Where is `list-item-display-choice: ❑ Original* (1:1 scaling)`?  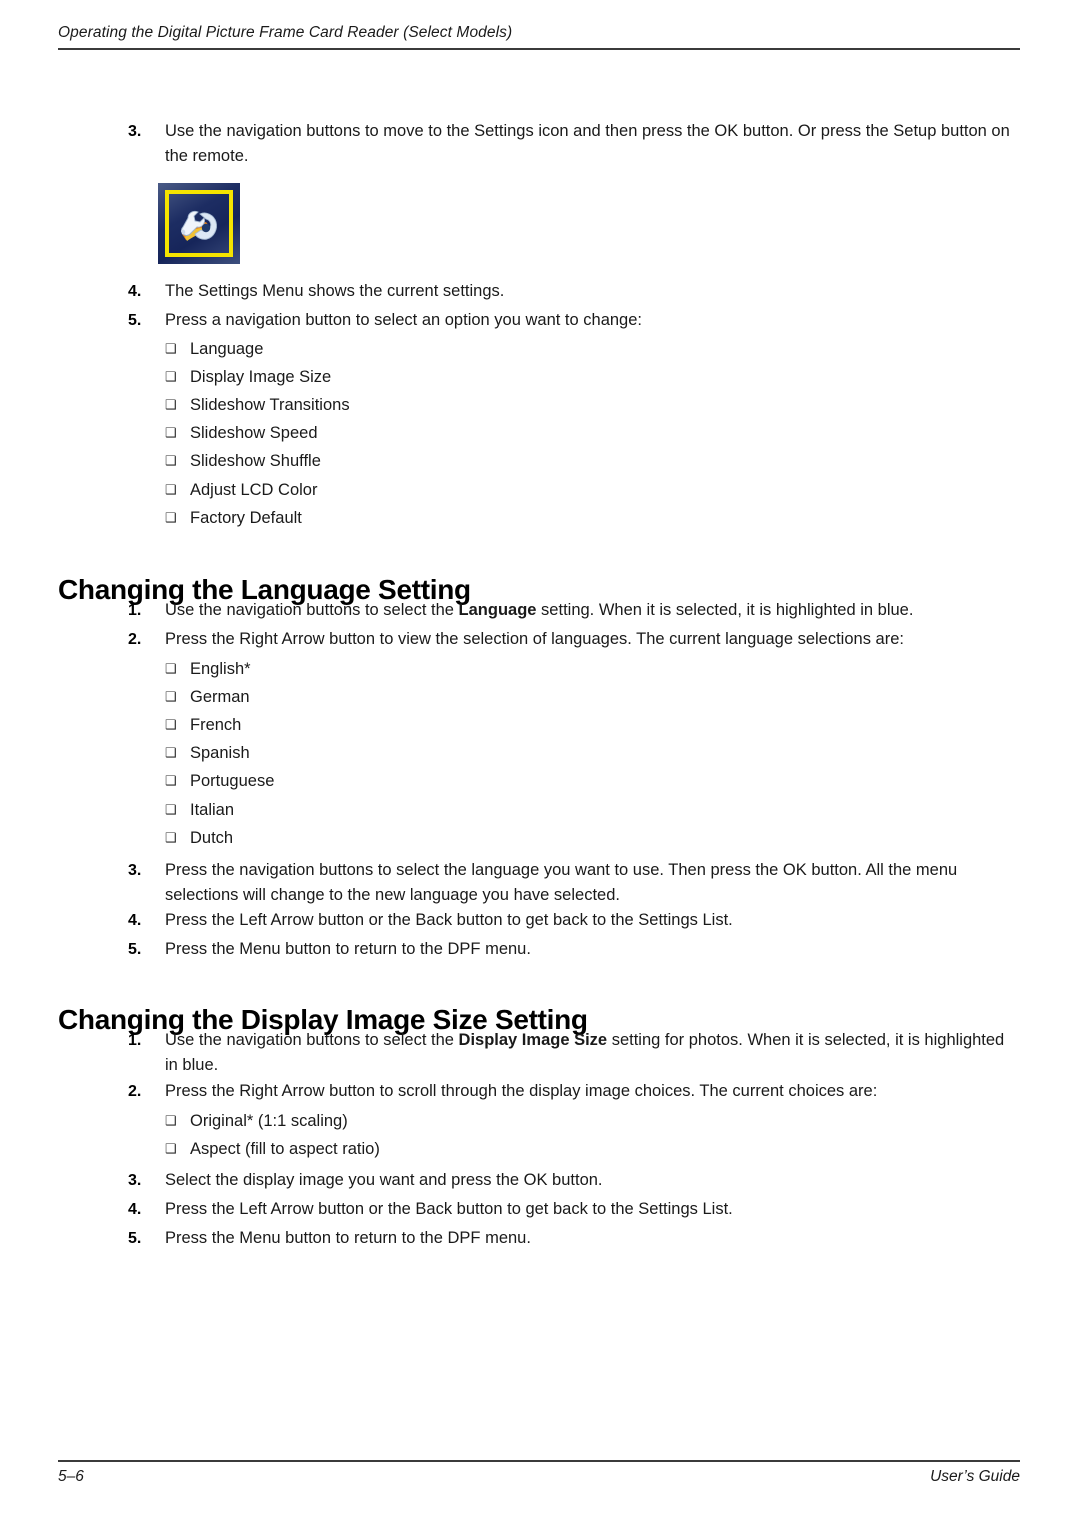
list-item-display-choice: ❑ Original* (1:1 scaling) is located at coordinates (256, 1121).